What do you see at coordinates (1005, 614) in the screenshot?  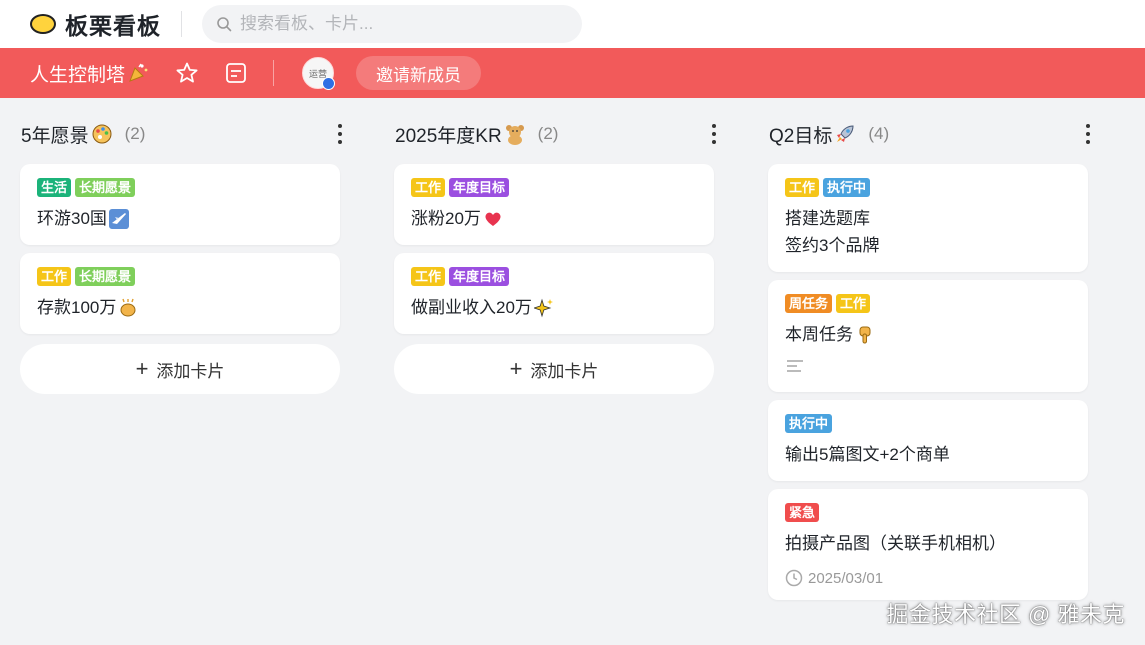 I see `watermark: 掘金技术社区 @ 雅未克` at bounding box center [1005, 614].